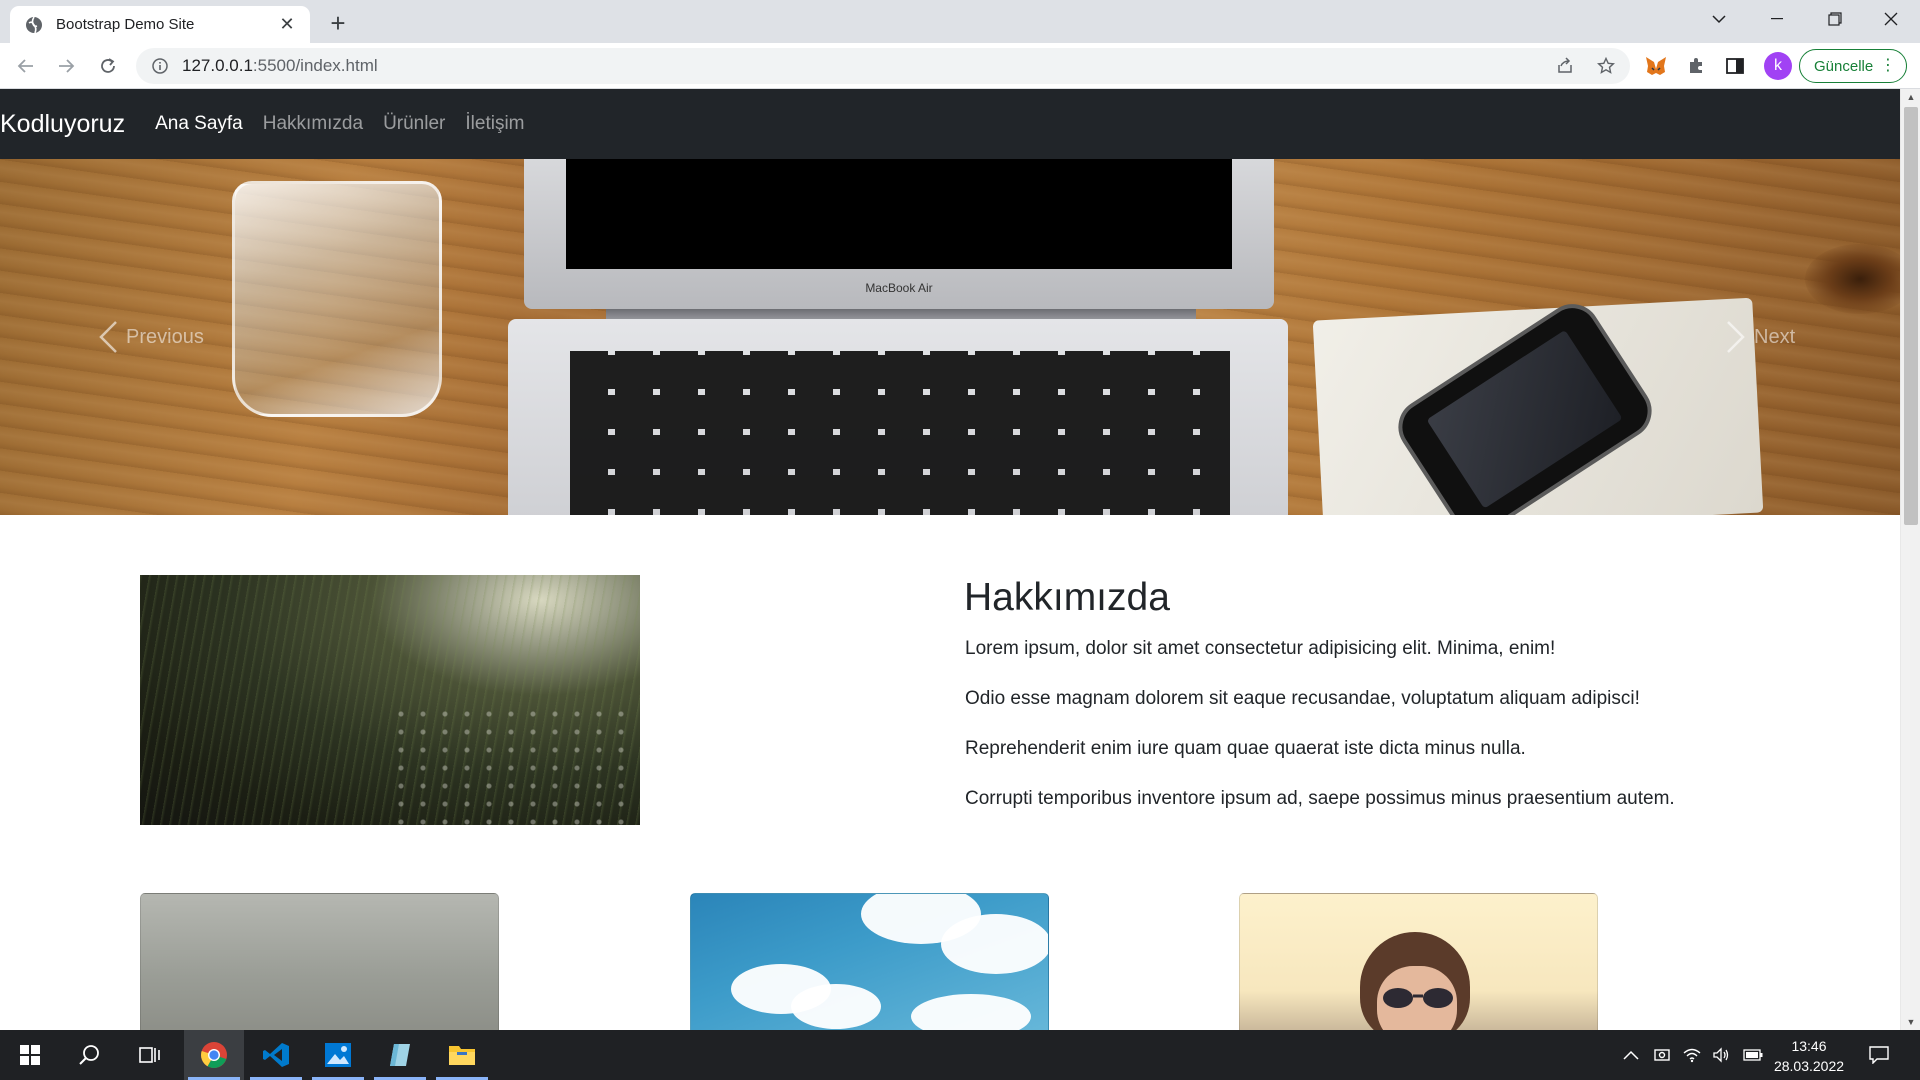  What do you see at coordinates (515, 765) in the screenshot?
I see `flowers-texture` at bounding box center [515, 765].